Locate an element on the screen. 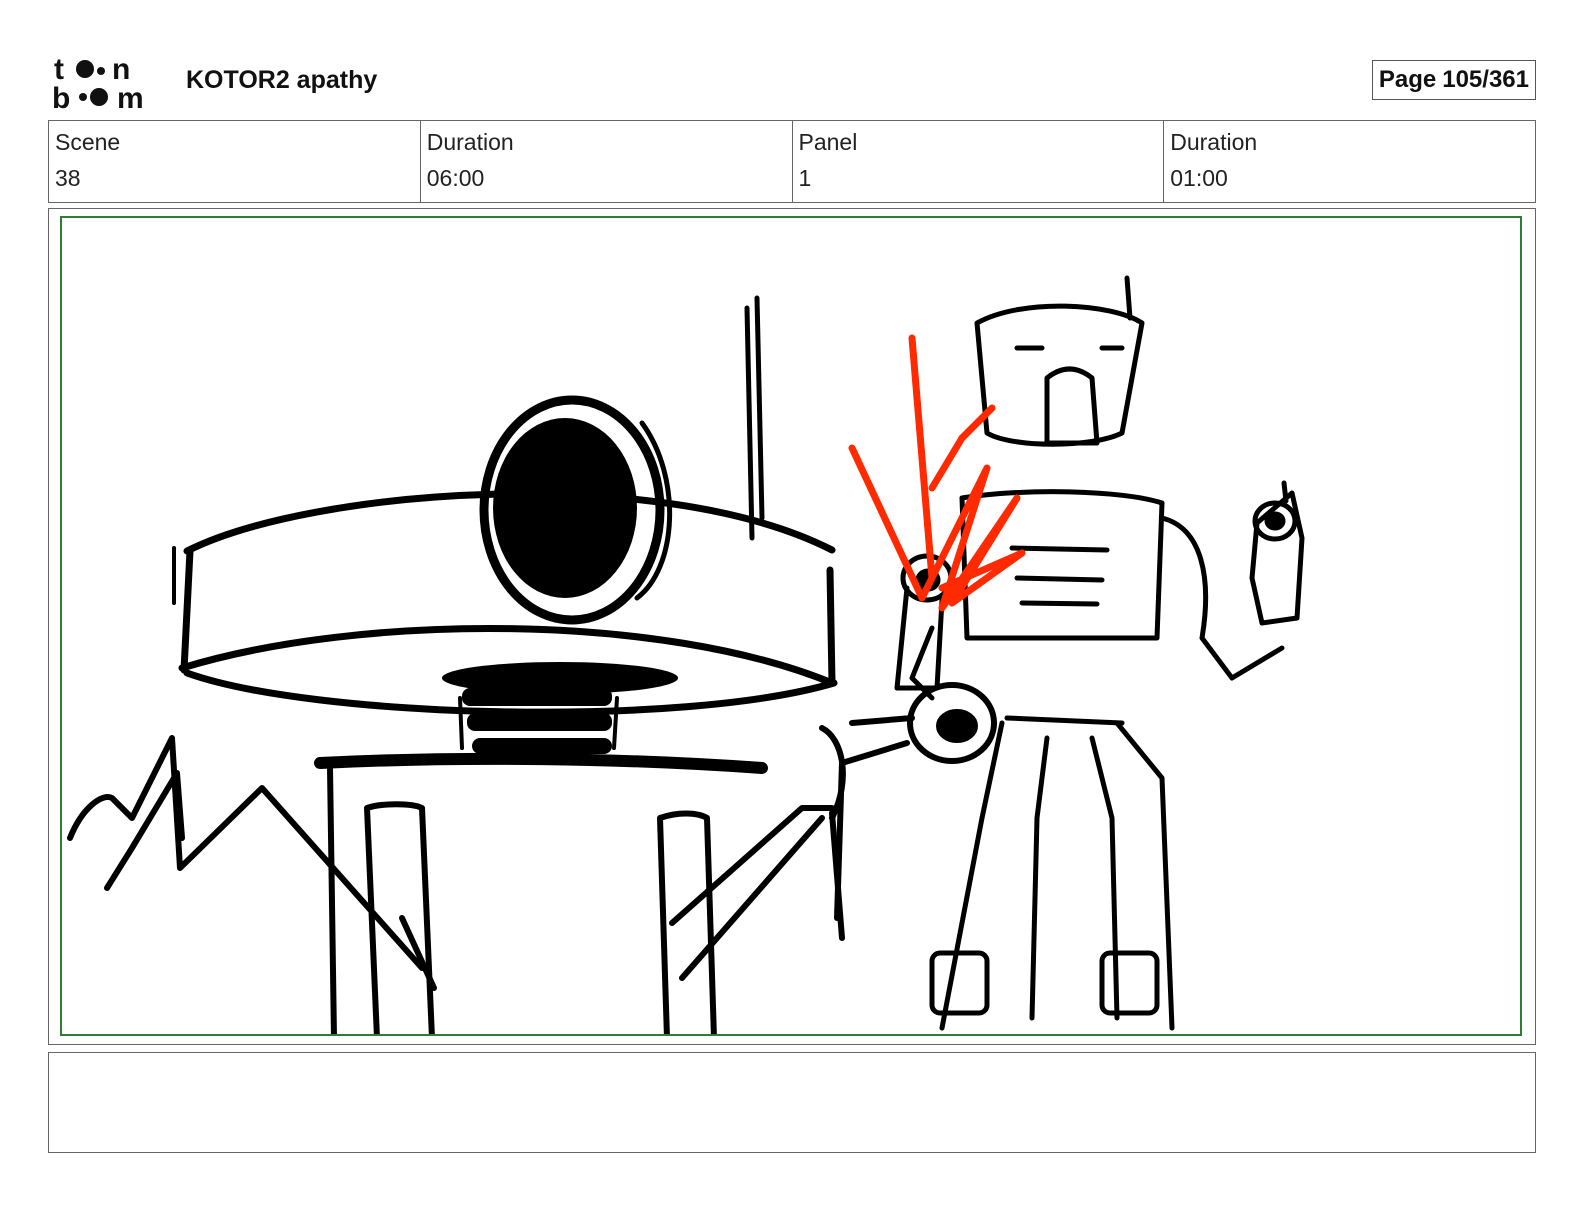 This screenshot has width=1584, height=1224. page-label: Page is located at coordinates (1407, 79).